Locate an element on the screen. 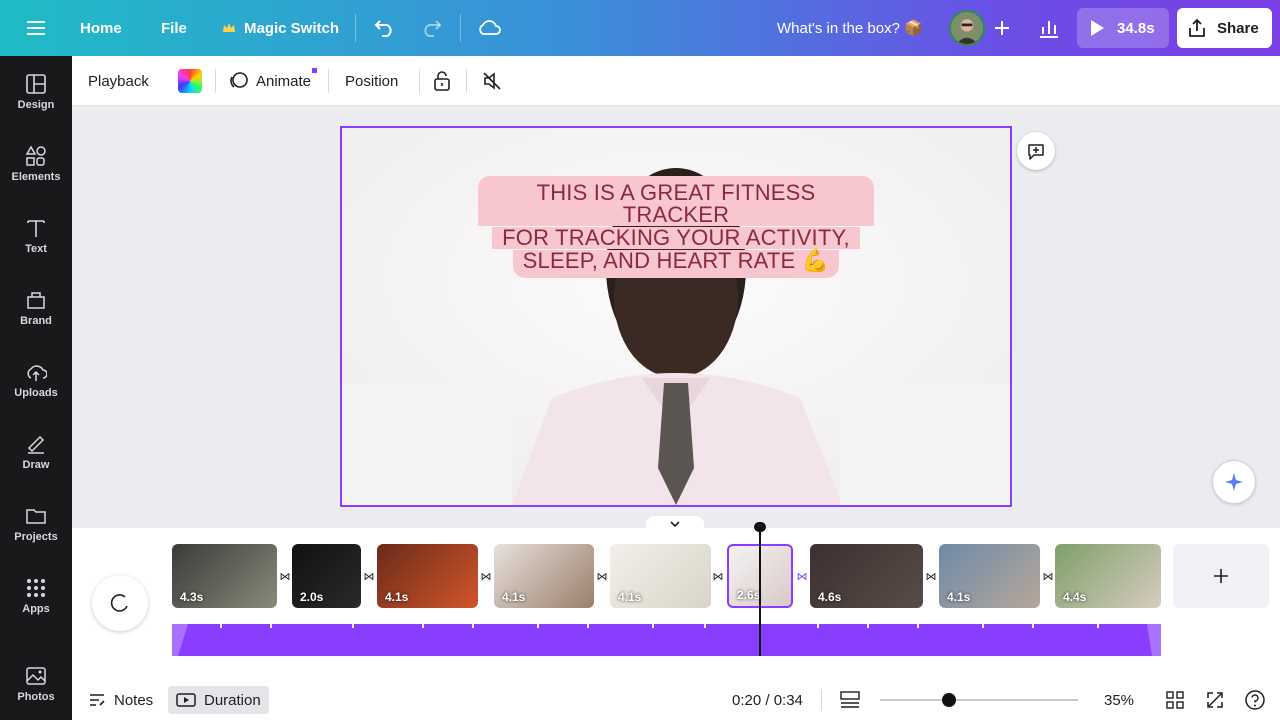 The width and height of the screenshot is (1280, 720). plus-icon is located at coordinates (1221, 576).